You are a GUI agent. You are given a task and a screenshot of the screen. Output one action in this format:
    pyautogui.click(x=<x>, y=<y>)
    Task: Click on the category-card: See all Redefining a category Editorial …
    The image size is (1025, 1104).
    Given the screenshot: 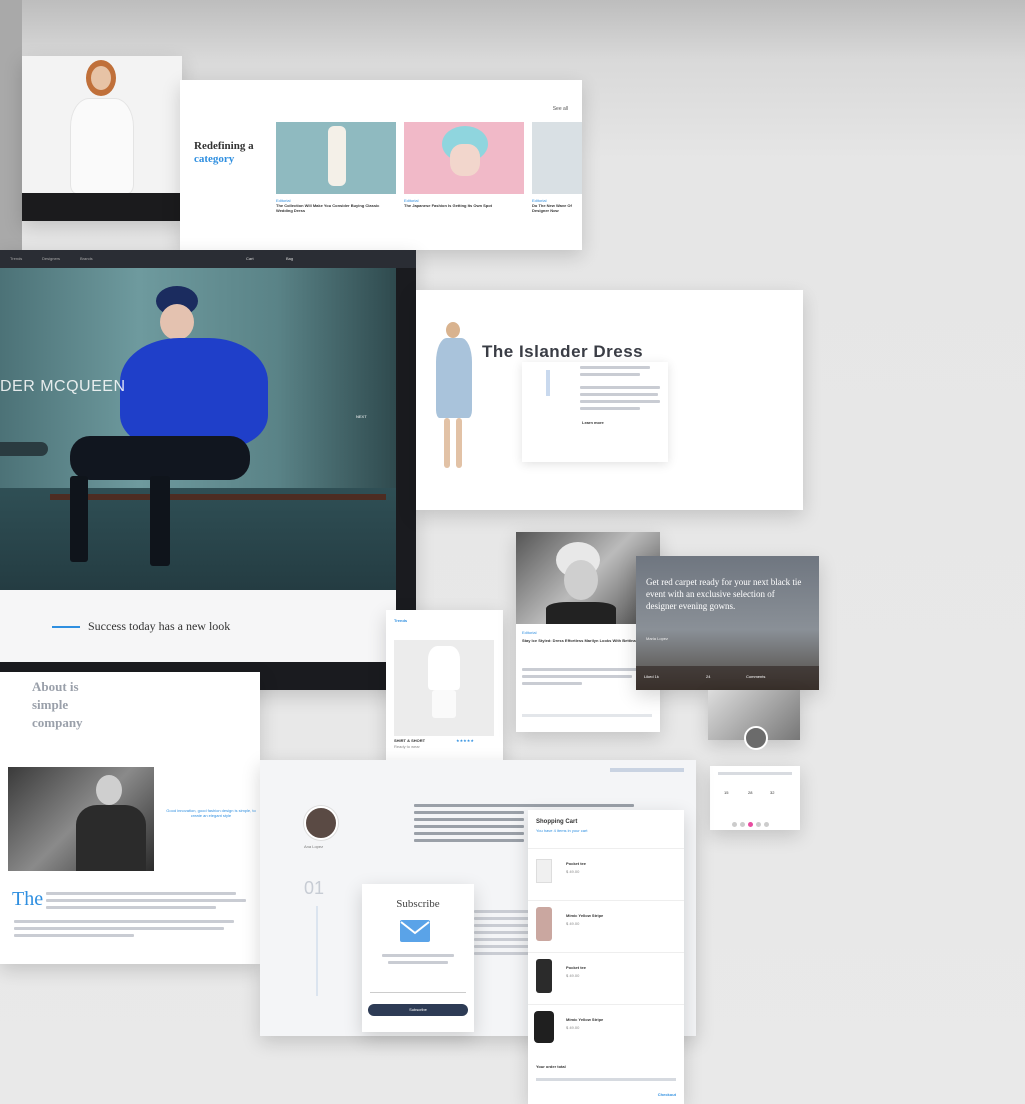 What is the action you would take?
    pyautogui.click(x=381, y=165)
    